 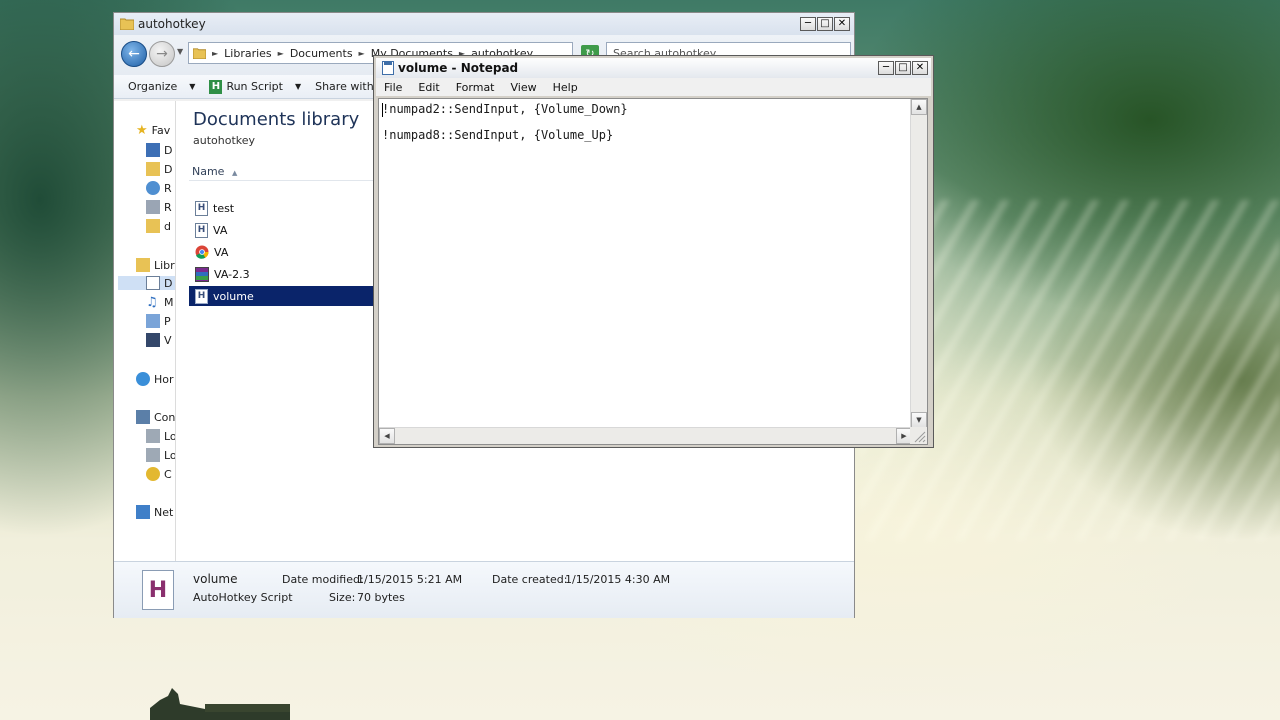 What do you see at coordinates (919, 420) in the screenshot?
I see `scroll-down-button: ▼` at bounding box center [919, 420].